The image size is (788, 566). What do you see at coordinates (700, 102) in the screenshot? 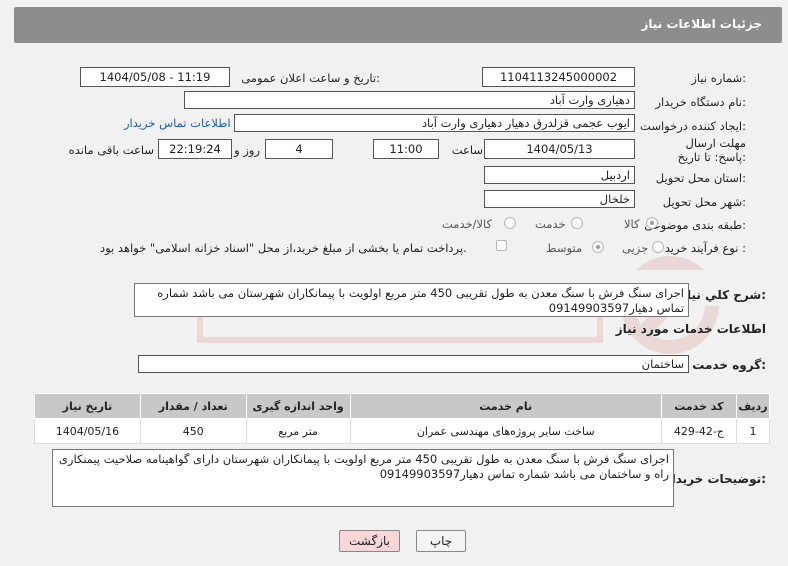
I see `buyer-org-label: نام دستگاه خریدار:` at bounding box center [700, 102].